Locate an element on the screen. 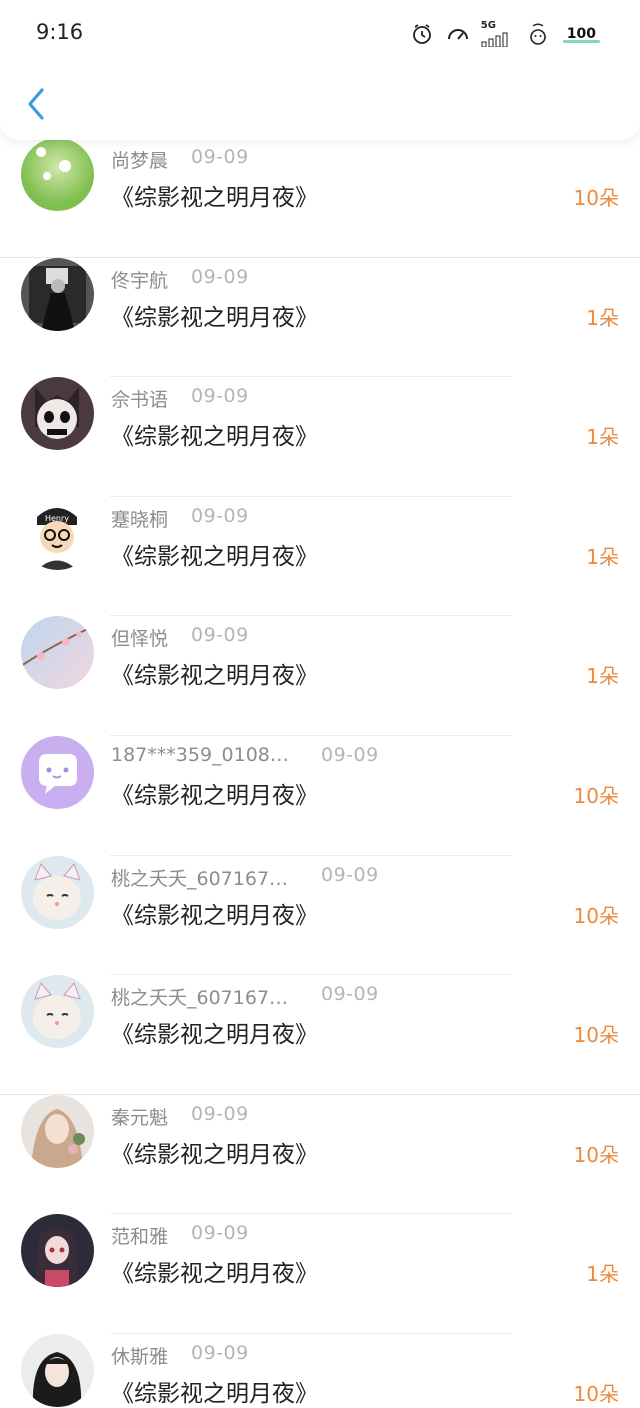 The image size is (640, 1408). avatar: Henry is located at coordinates (57, 533).